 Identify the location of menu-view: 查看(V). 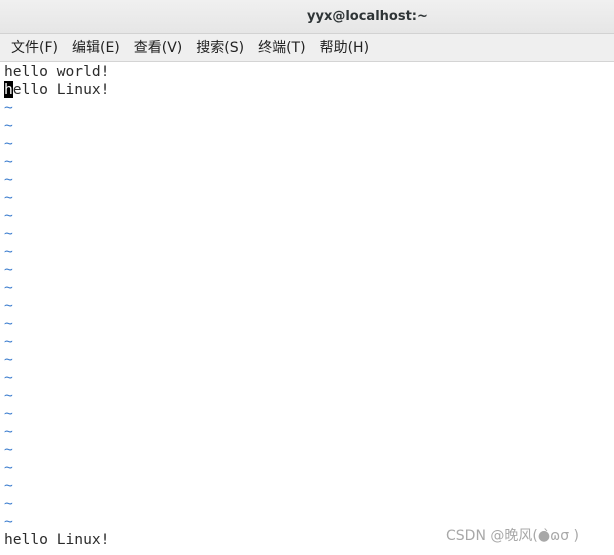
(158, 48).